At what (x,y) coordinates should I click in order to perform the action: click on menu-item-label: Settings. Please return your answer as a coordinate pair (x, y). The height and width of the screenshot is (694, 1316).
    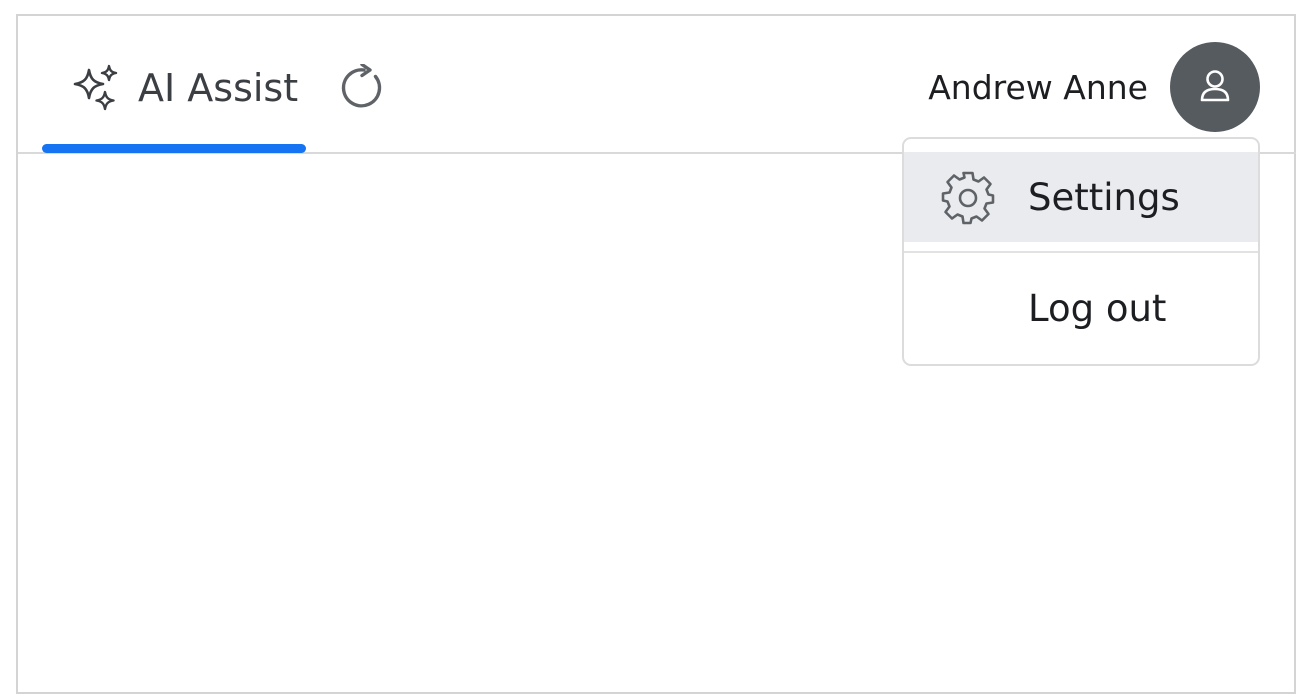
    Looking at the image, I should click on (1104, 197).